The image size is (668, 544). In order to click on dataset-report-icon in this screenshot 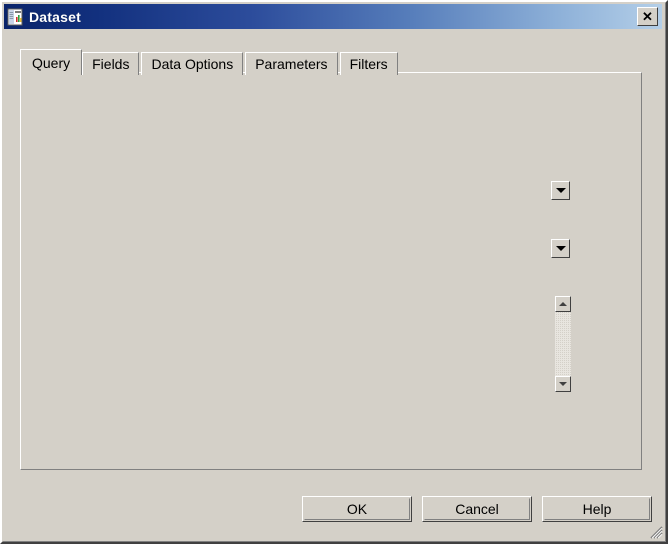, I will do `click(16, 17)`.